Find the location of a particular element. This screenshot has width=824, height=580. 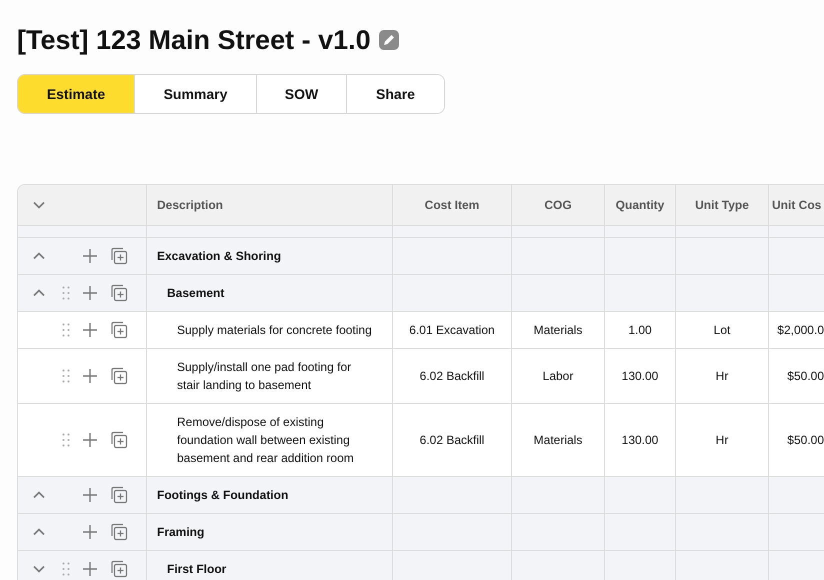

column-header: COG is located at coordinates (558, 205).